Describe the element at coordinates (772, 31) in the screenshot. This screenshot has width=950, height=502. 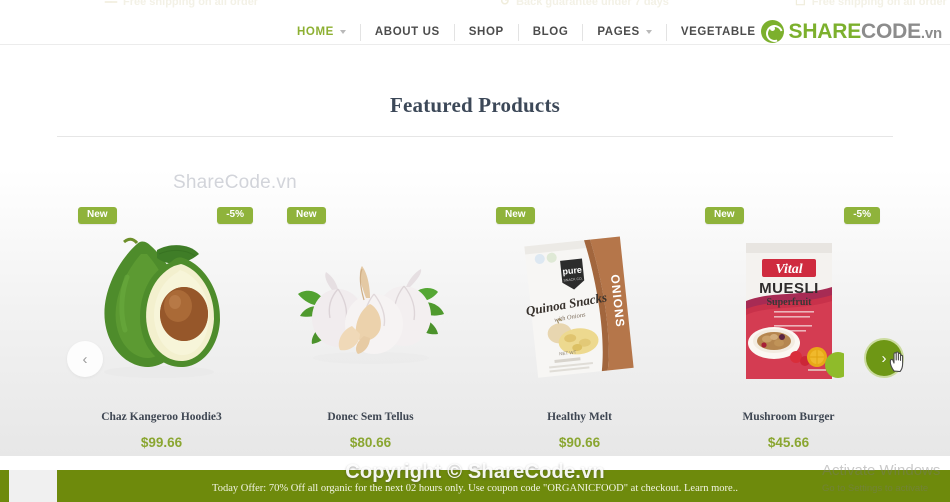
I see `recycle-leaf-icon` at that location.